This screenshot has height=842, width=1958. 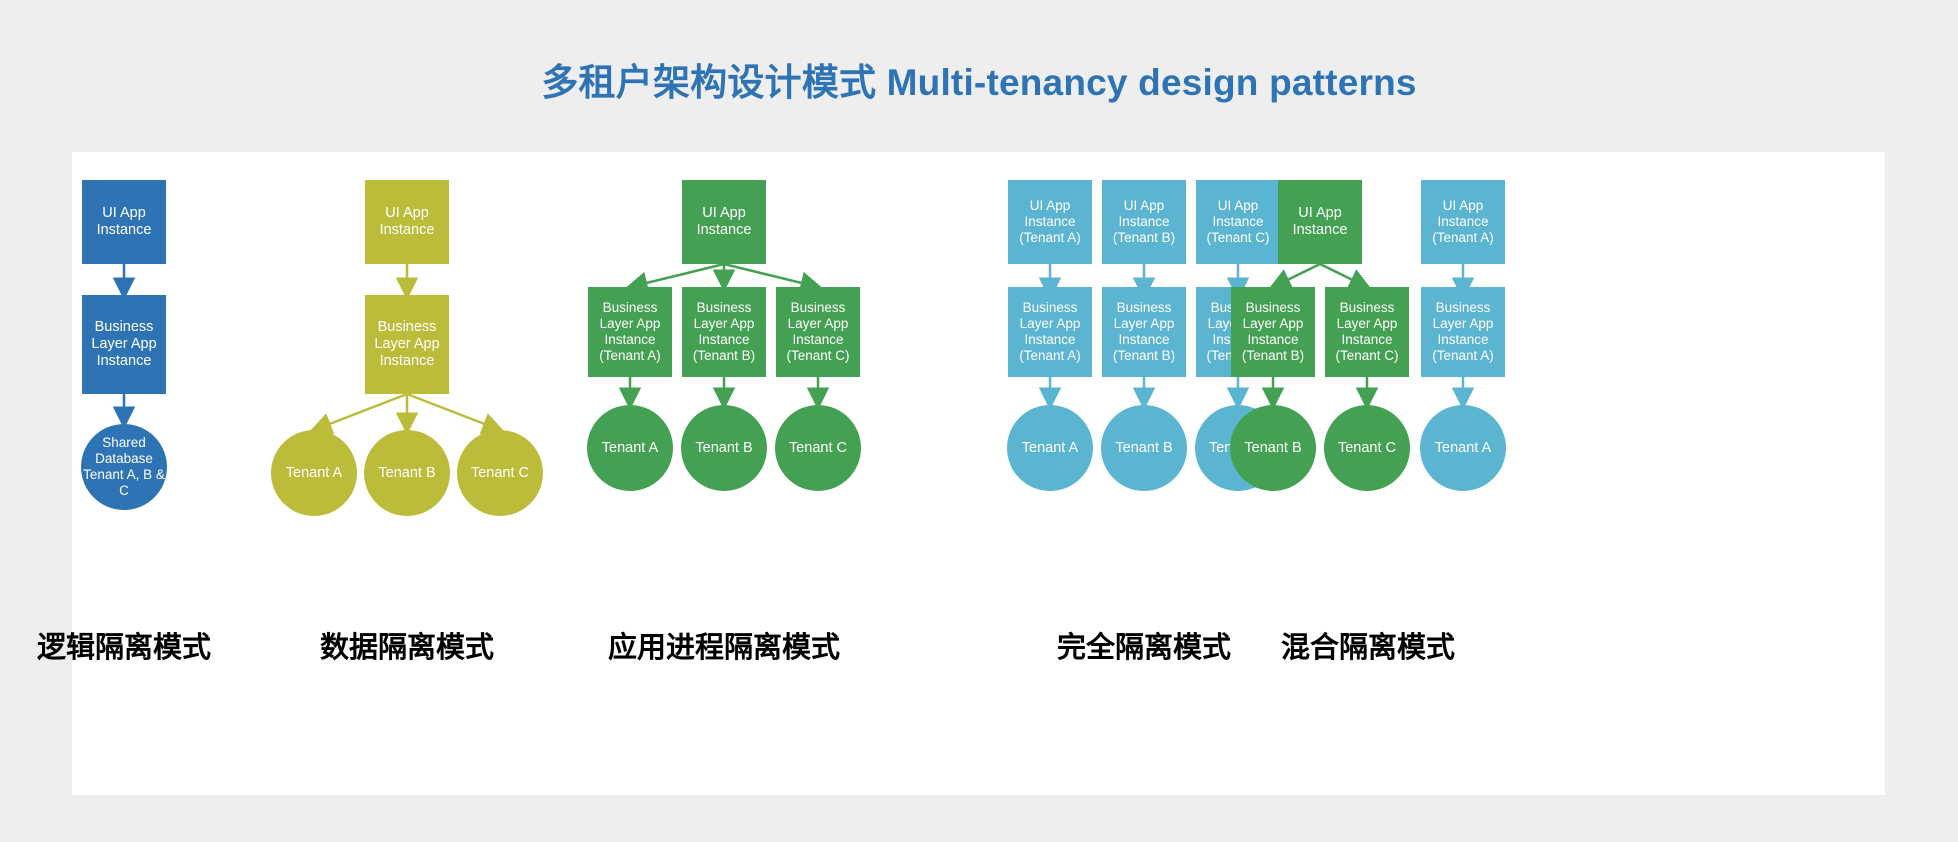 I want to click on caption-logical-isolation: 逻辑隔离模式, so click(x=123, y=648).